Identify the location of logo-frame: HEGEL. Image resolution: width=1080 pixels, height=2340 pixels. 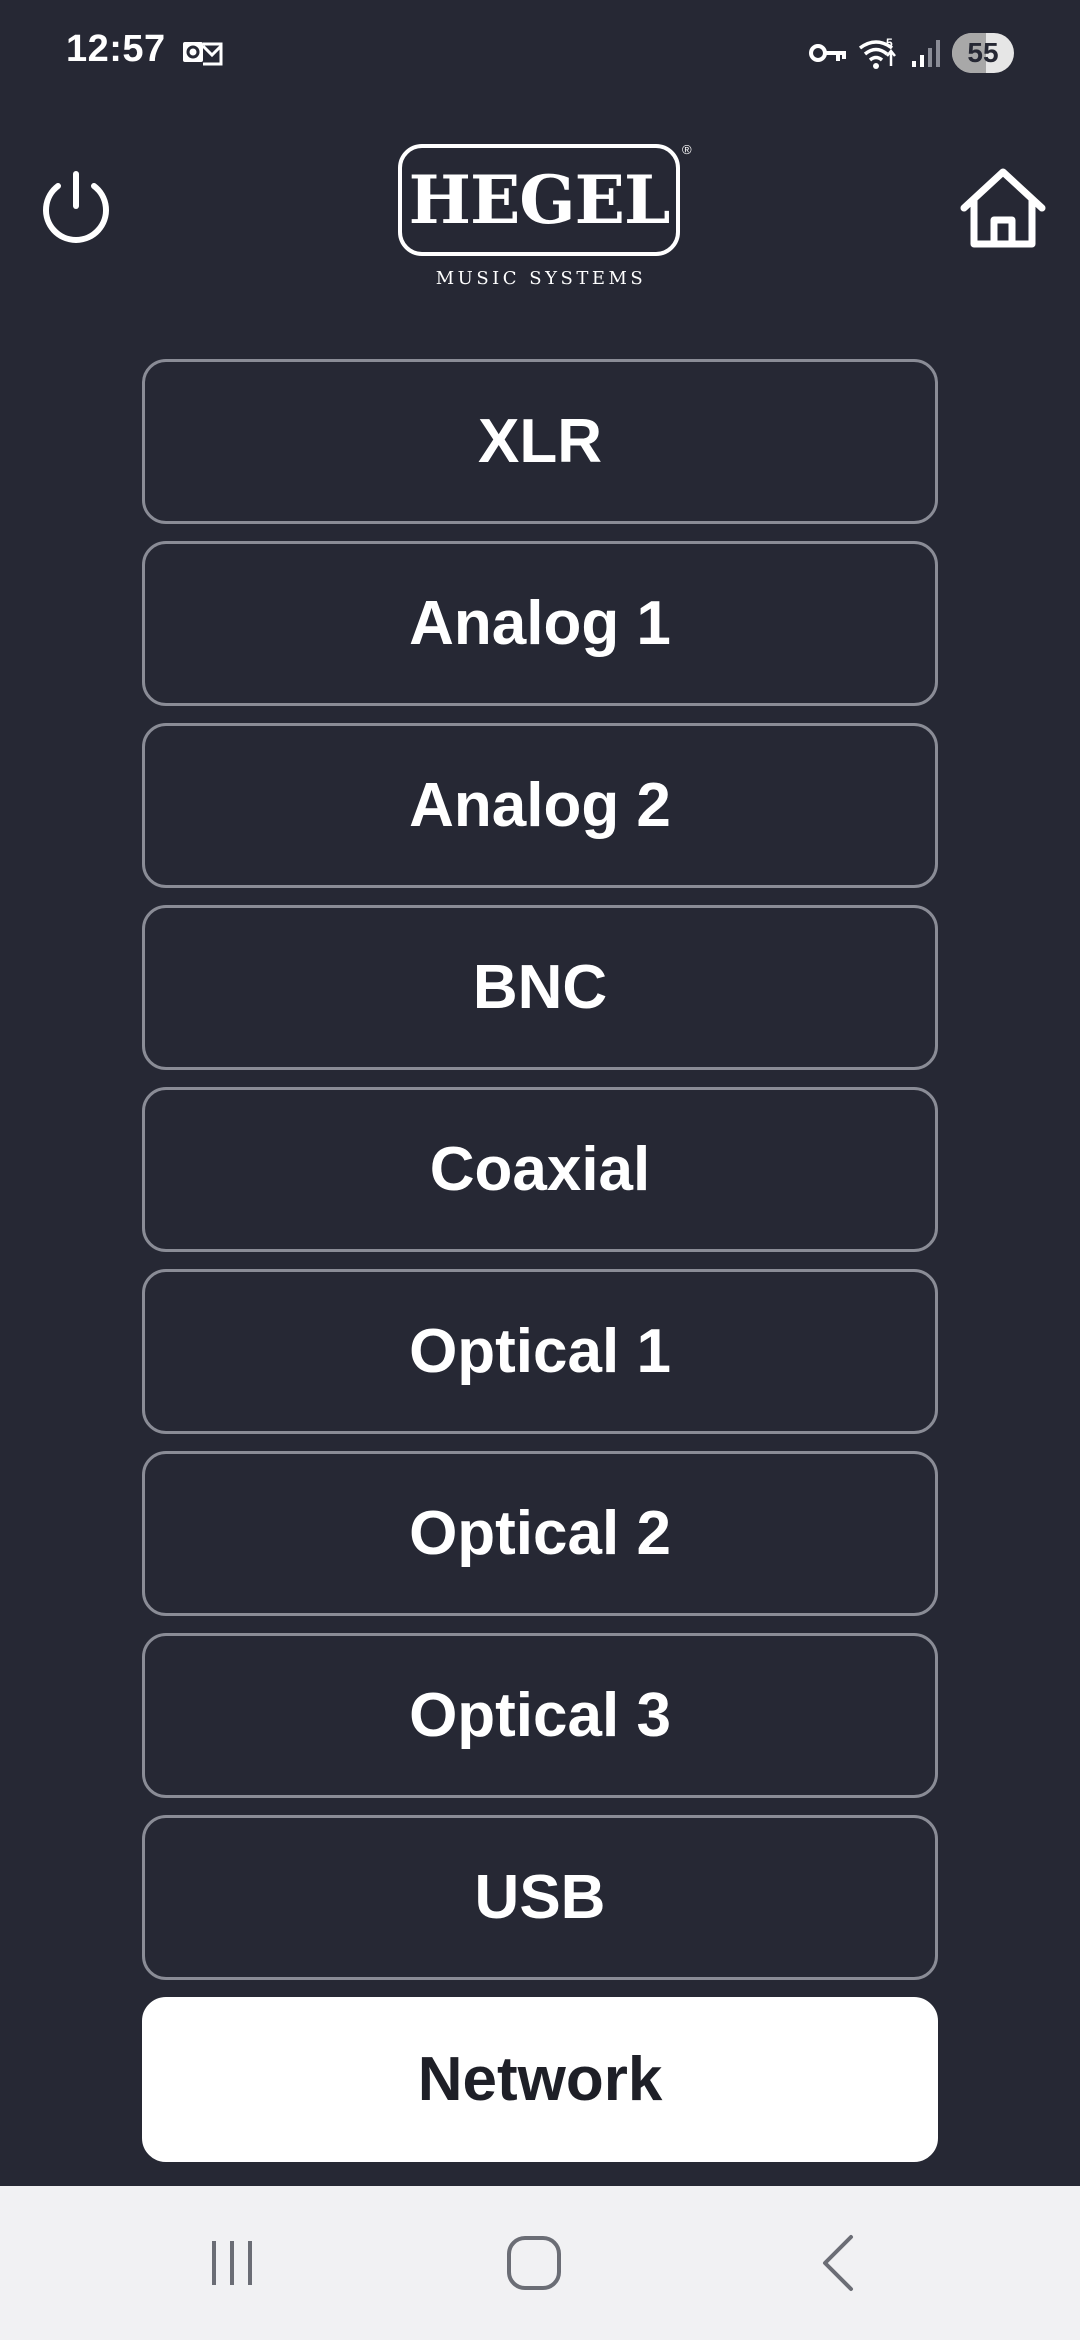
(539, 200).